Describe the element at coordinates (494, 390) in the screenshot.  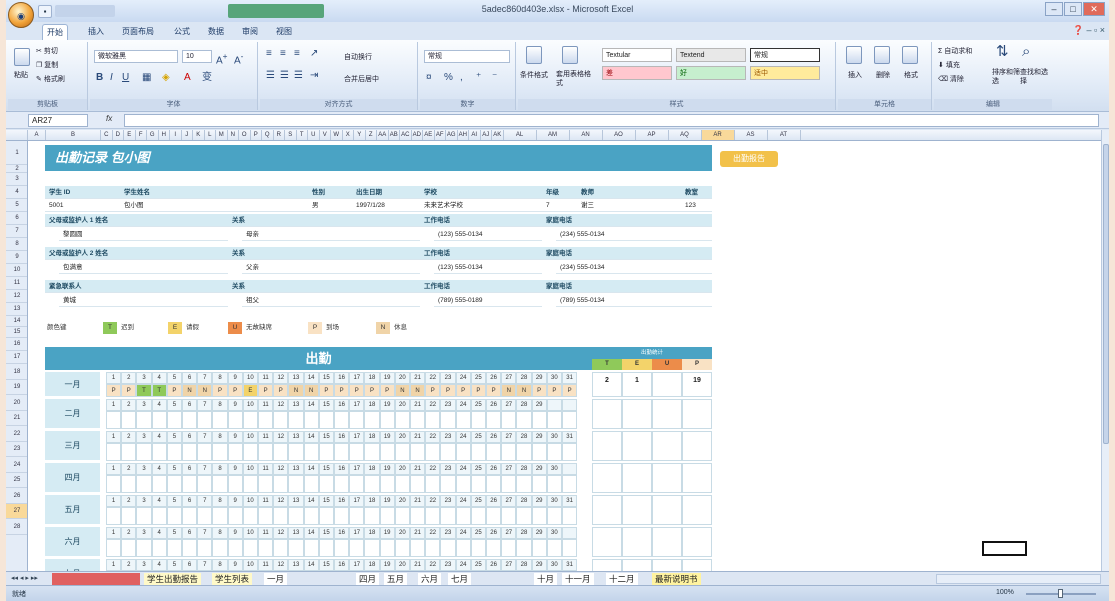
I see `mark-0-26: P` at that location.